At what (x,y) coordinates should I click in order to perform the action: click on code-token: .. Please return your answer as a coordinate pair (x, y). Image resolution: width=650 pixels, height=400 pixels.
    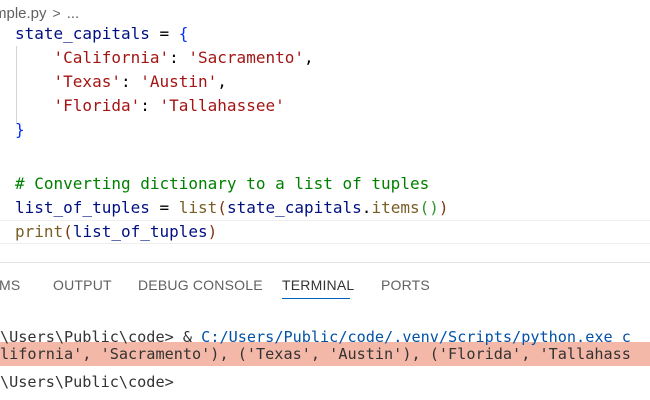
    Looking at the image, I should click on (366, 207).